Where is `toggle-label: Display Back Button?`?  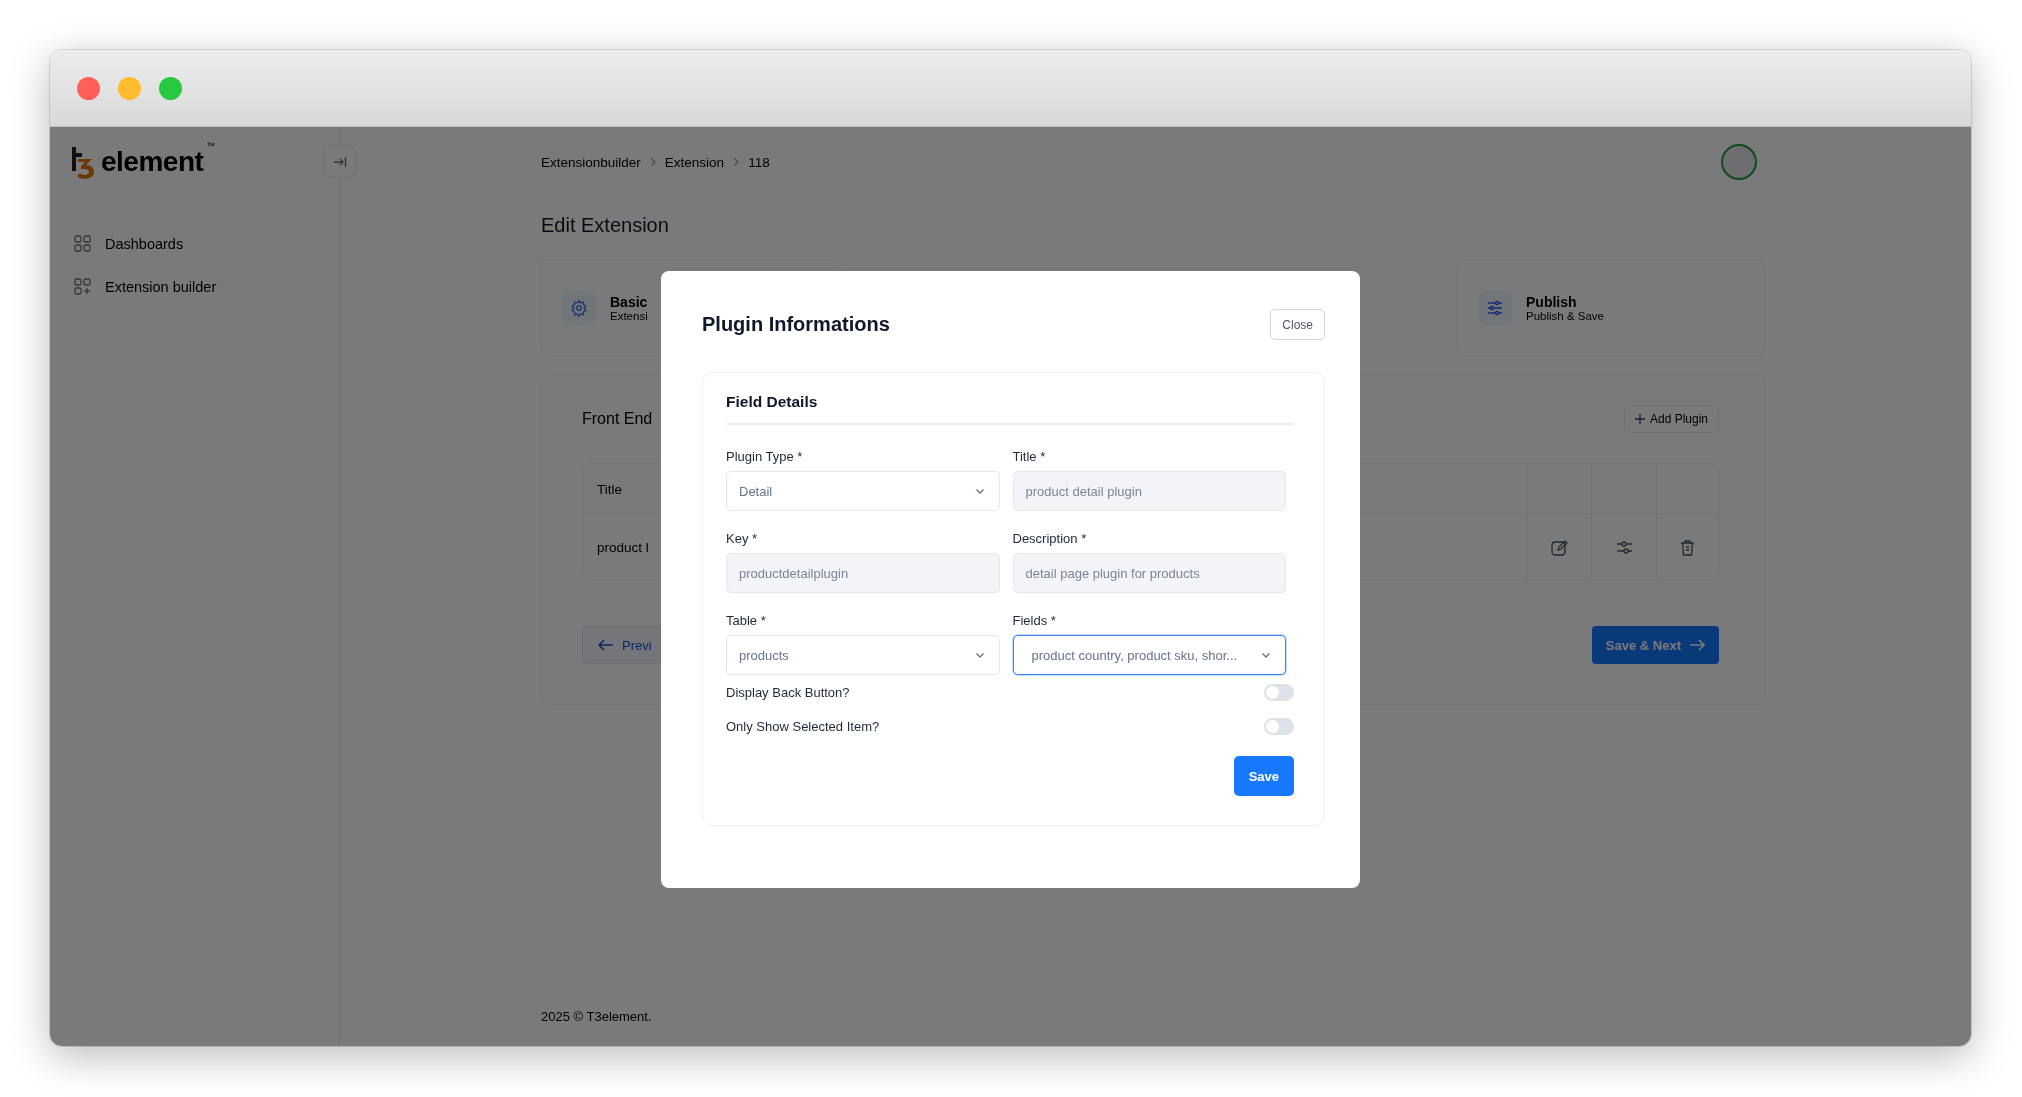 toggle-label: Display Back Button? is located at coordinates (788, 692).